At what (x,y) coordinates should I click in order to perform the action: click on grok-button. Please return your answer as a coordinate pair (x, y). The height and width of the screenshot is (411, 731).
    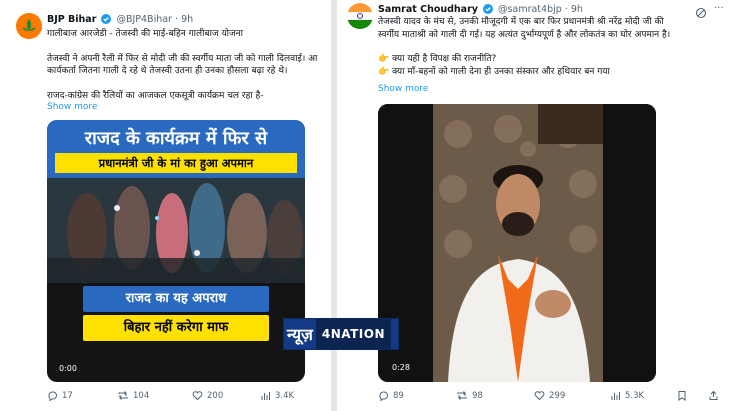
    Looking at the image, I should click on (701, 13).